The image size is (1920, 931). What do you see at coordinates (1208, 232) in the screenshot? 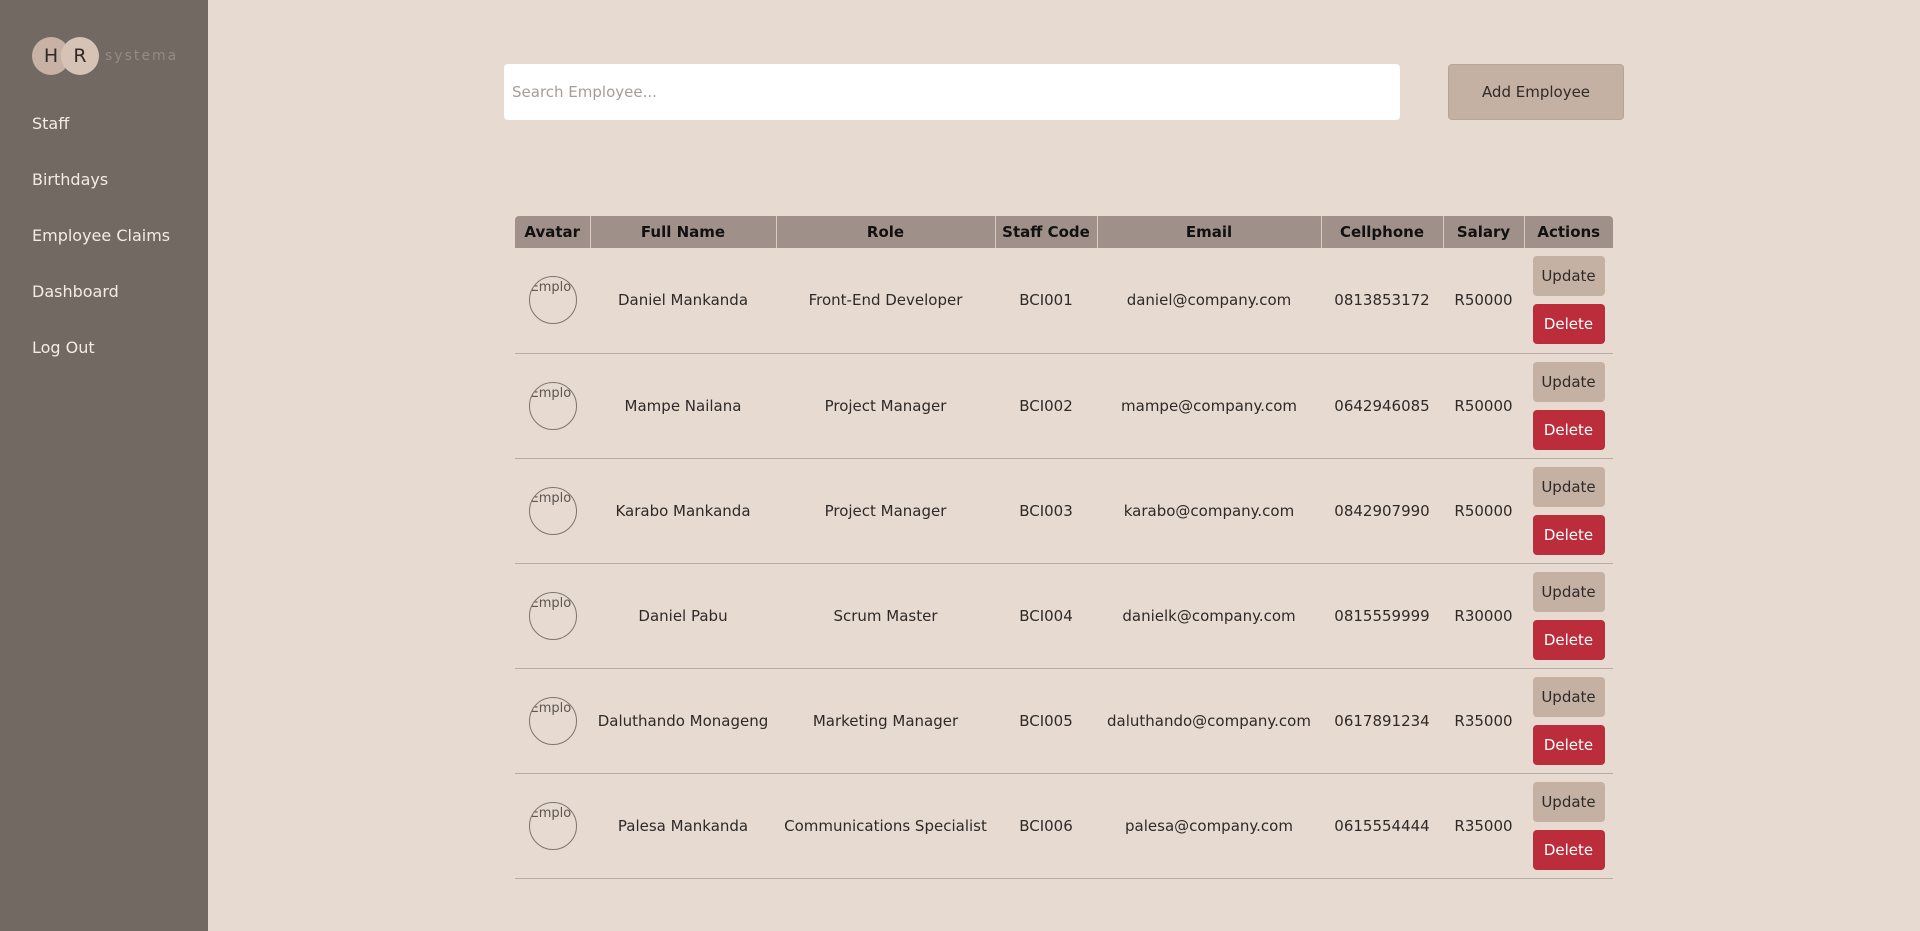
I see `header-email: Email` at bounding box center [1208, 232].